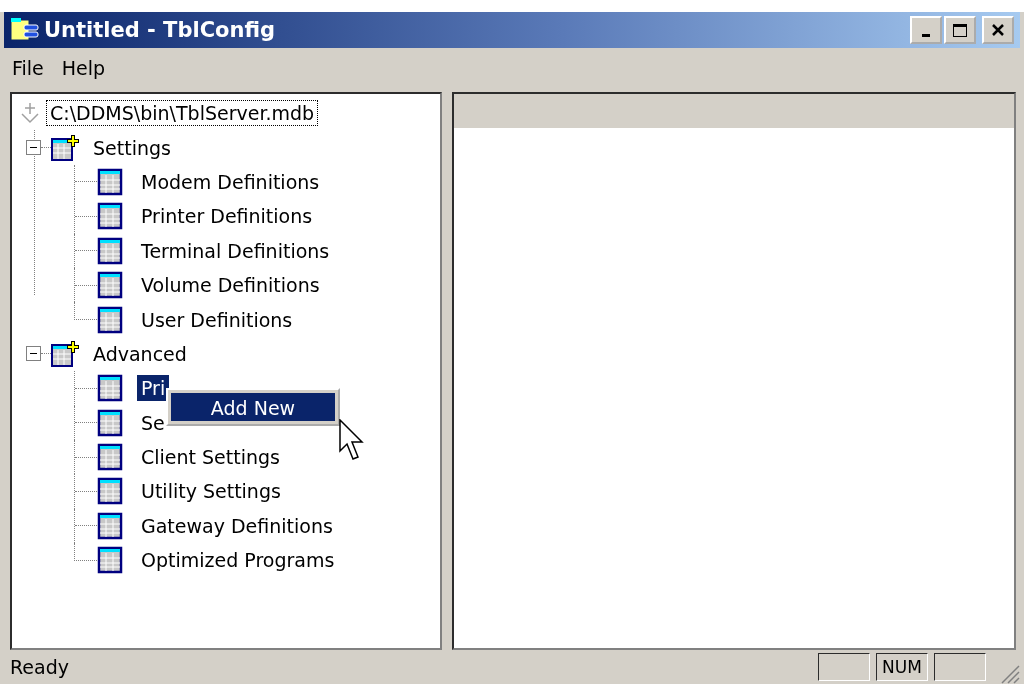 This screenshot has width=1024, height=684. I want to click on menu-item: File, so click(28, 68).